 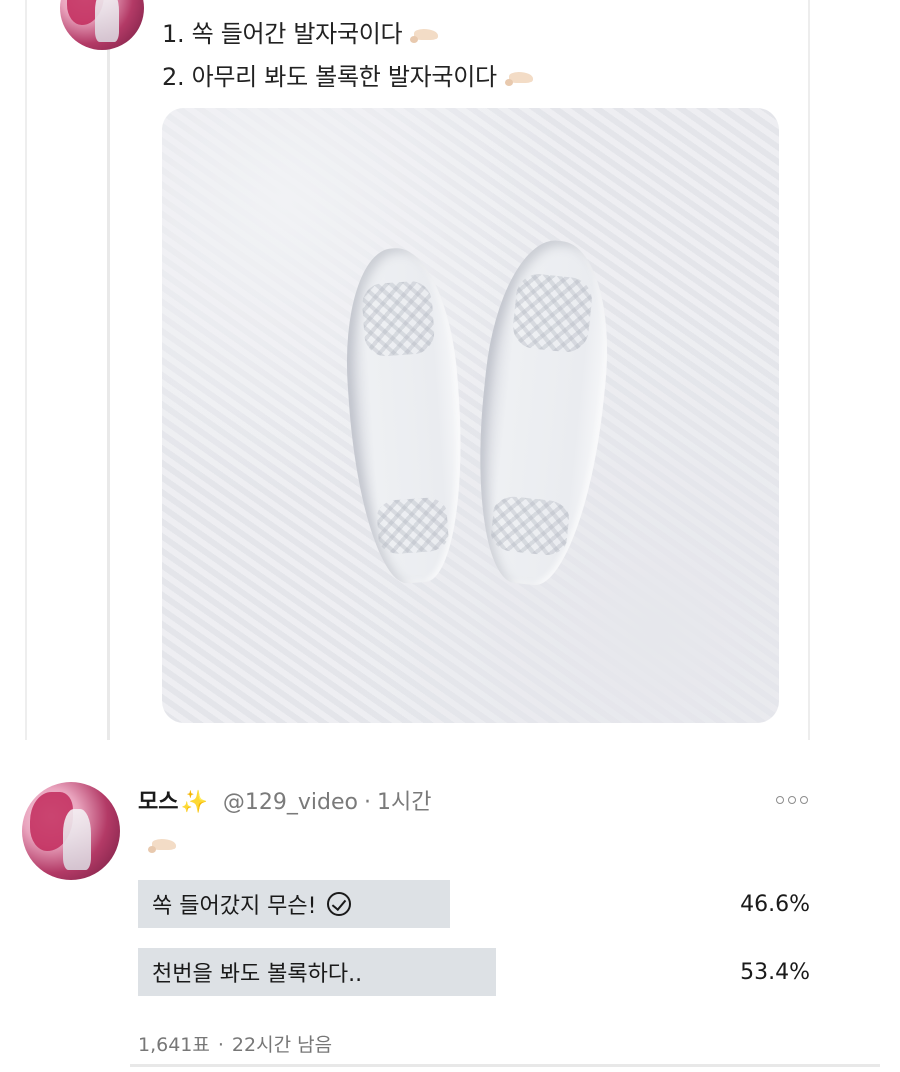 I want to click on tweet-header: 모스✨ @129_video · 1시간, so click(x=284, y=800).